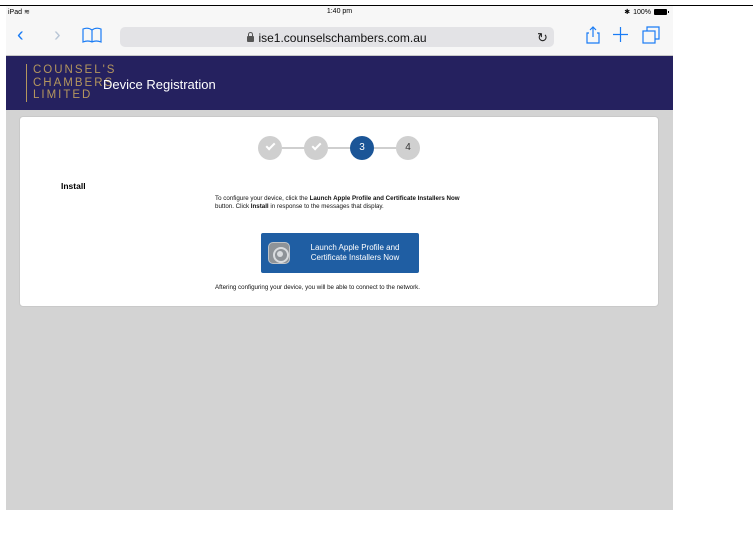 The image size is (753, 535). Describe the element at coordinates (542, 38) in the screenshot. I see `reload-icon: ↻` at that location.